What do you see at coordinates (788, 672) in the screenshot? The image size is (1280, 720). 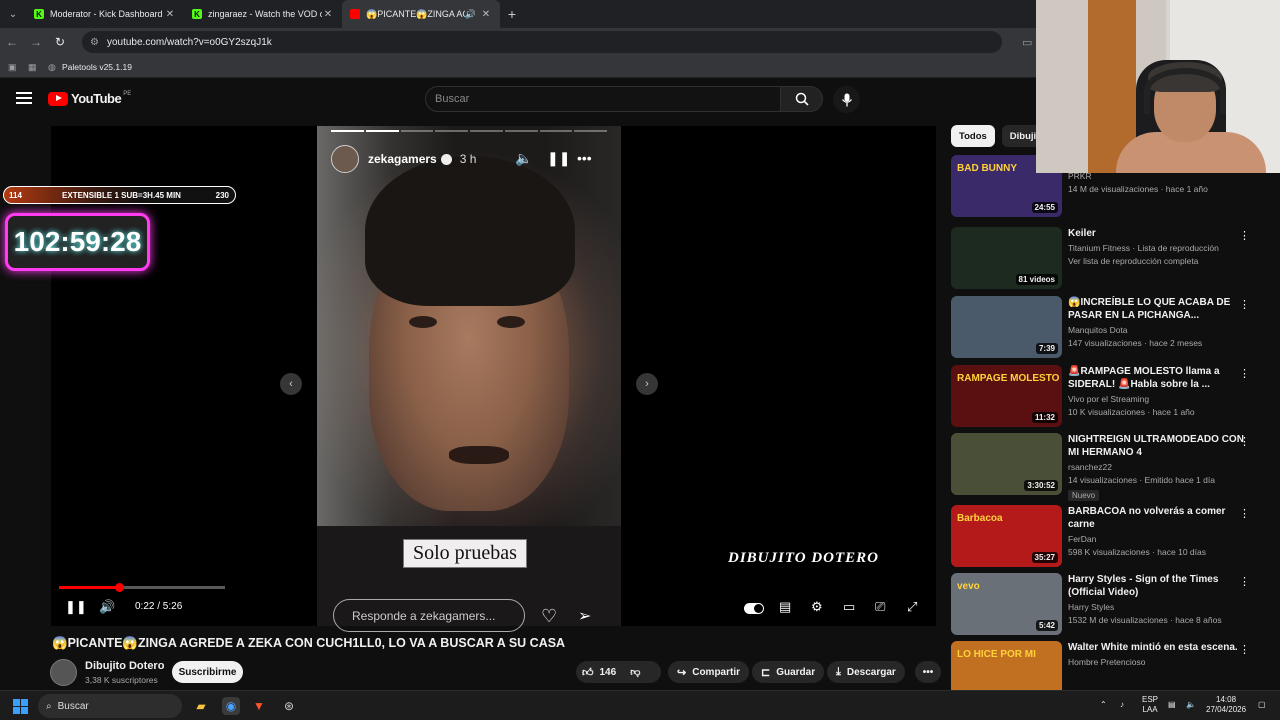 I see `save-button: ⊏ Guardar` at bounding box center [788, 672].